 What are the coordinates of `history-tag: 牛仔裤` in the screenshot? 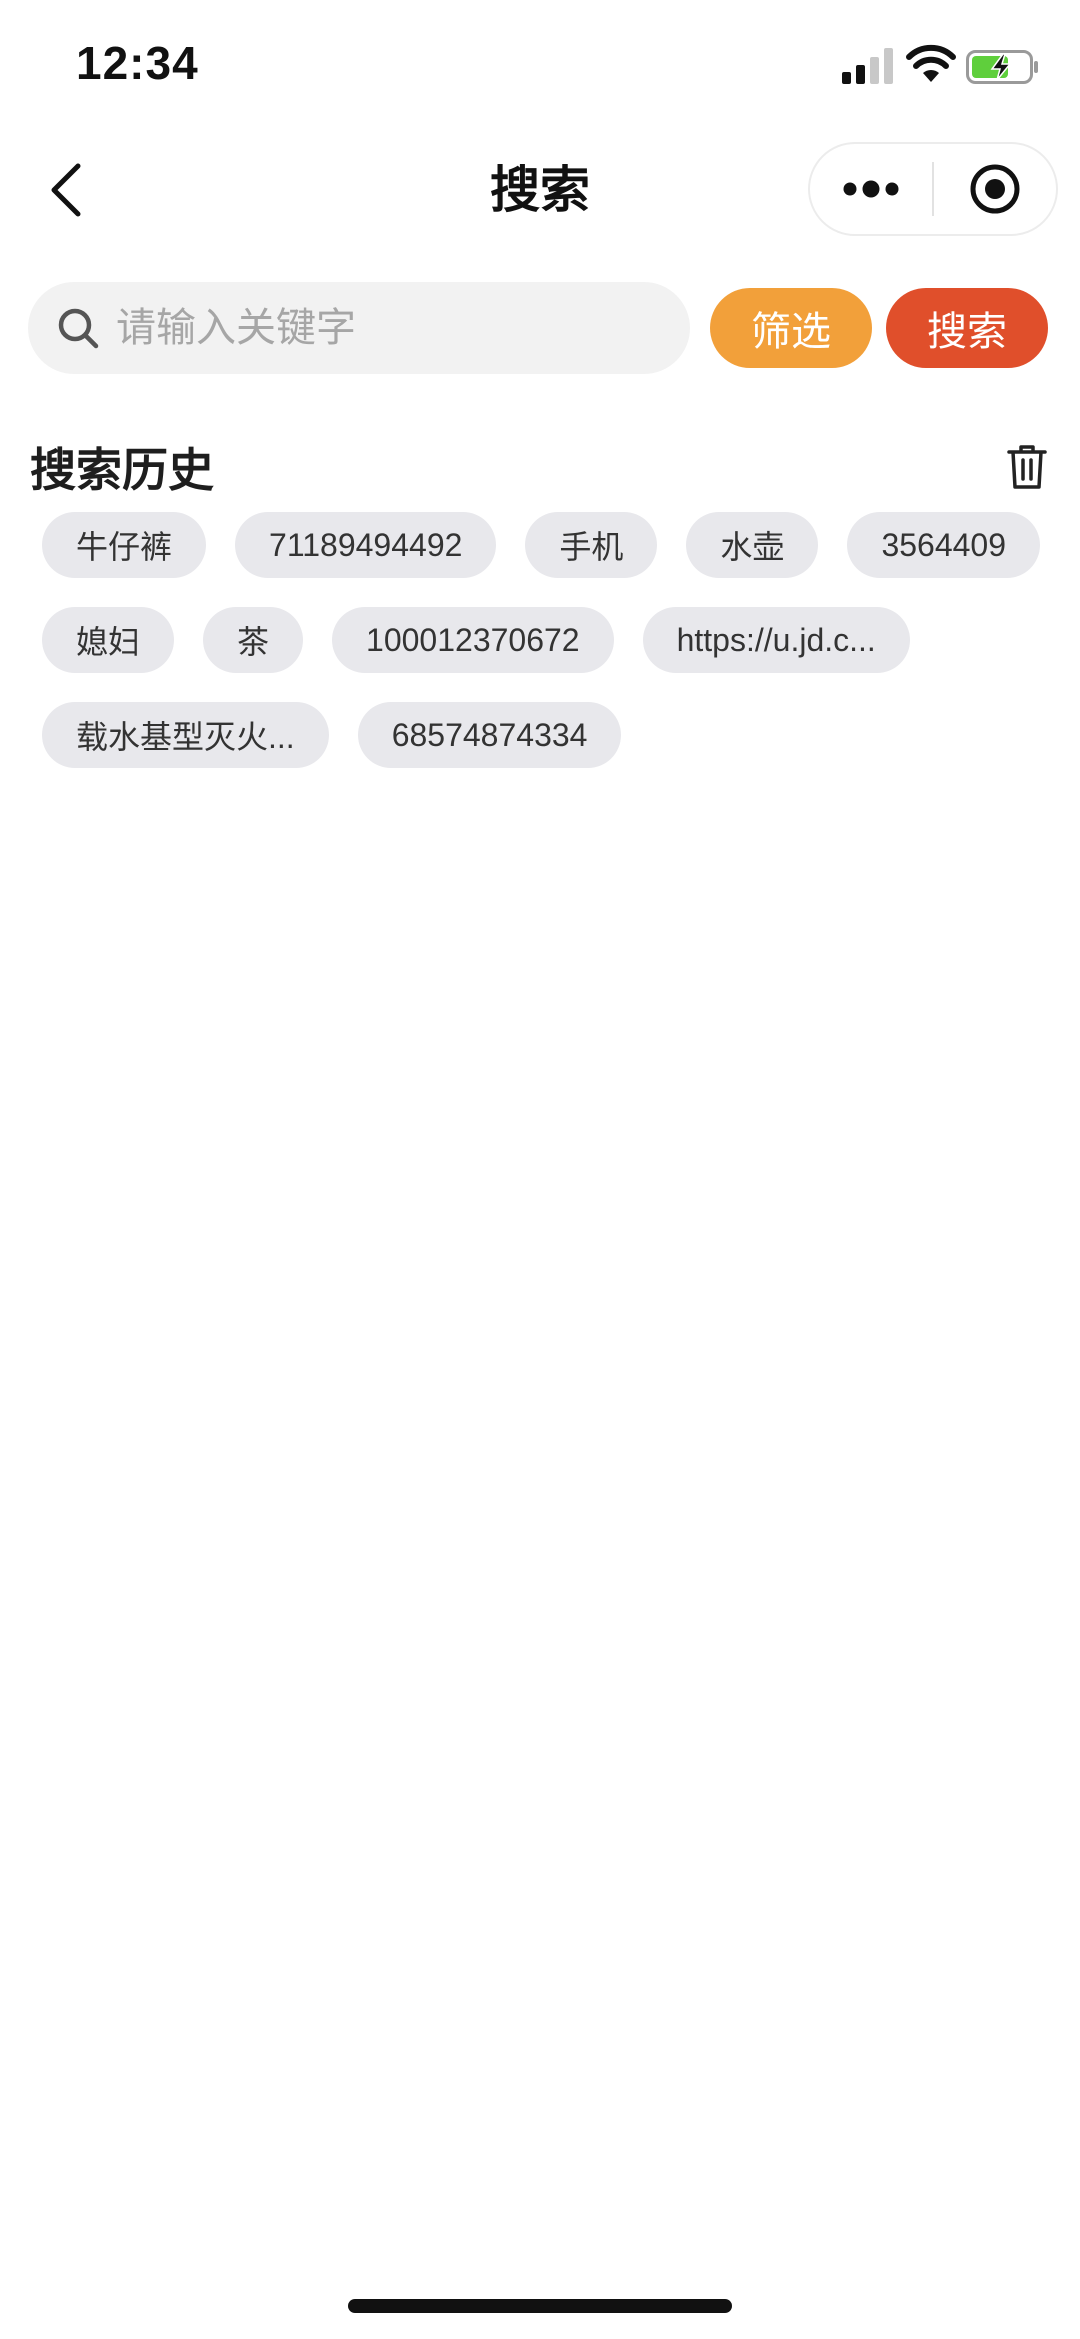 It's located at (124, 545).